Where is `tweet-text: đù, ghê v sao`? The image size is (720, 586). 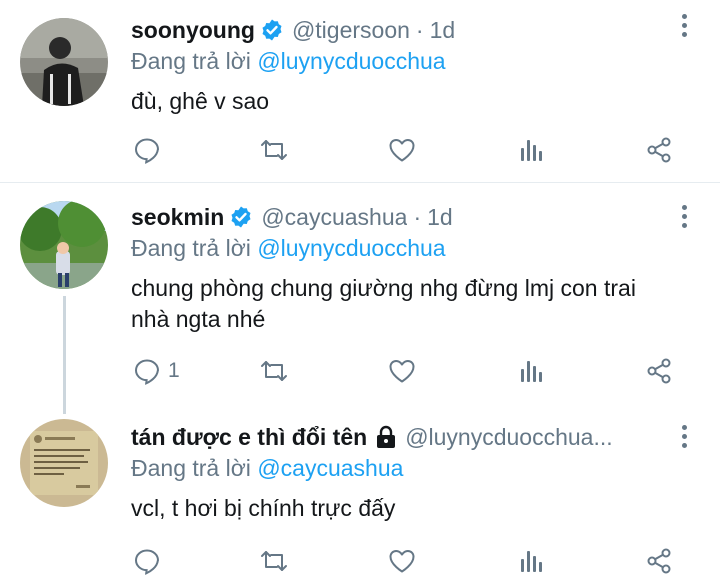 tweet-text: đù, ghê v sao is located at coordinates (200, 101).